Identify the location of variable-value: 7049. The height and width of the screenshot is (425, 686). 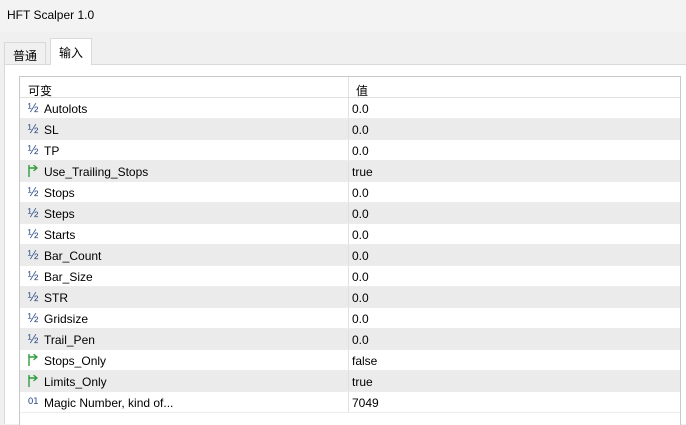
(365, 403).